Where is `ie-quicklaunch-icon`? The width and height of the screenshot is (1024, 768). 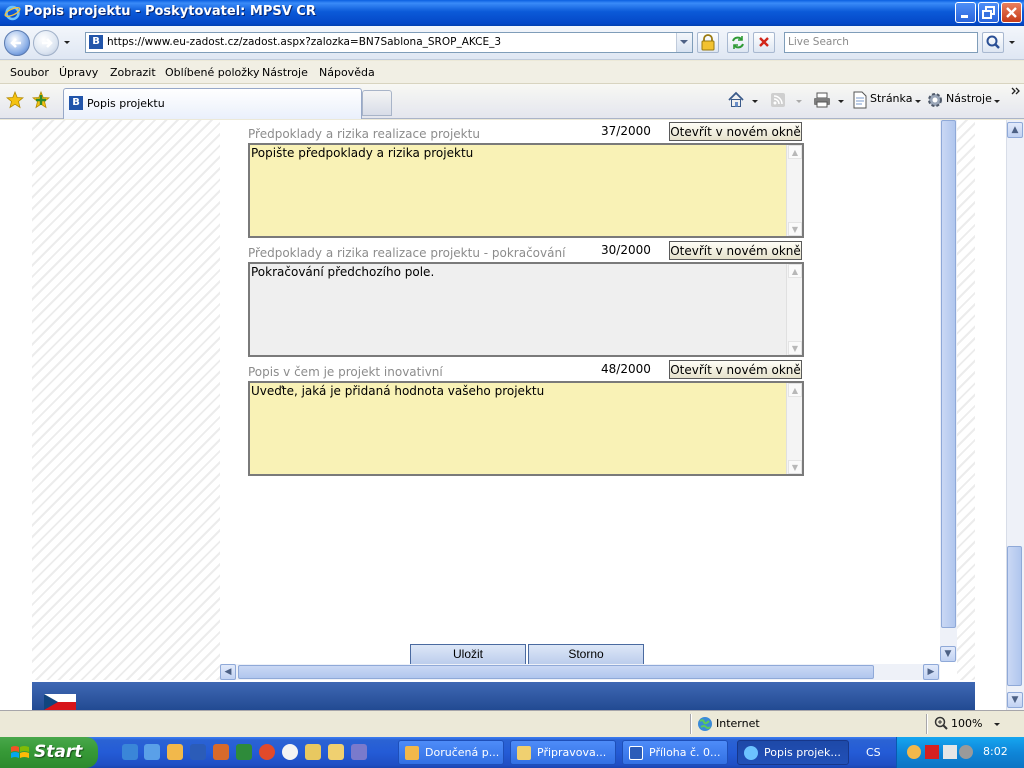
ie-quicklaunch-icon is located at coordinates (130, 752).